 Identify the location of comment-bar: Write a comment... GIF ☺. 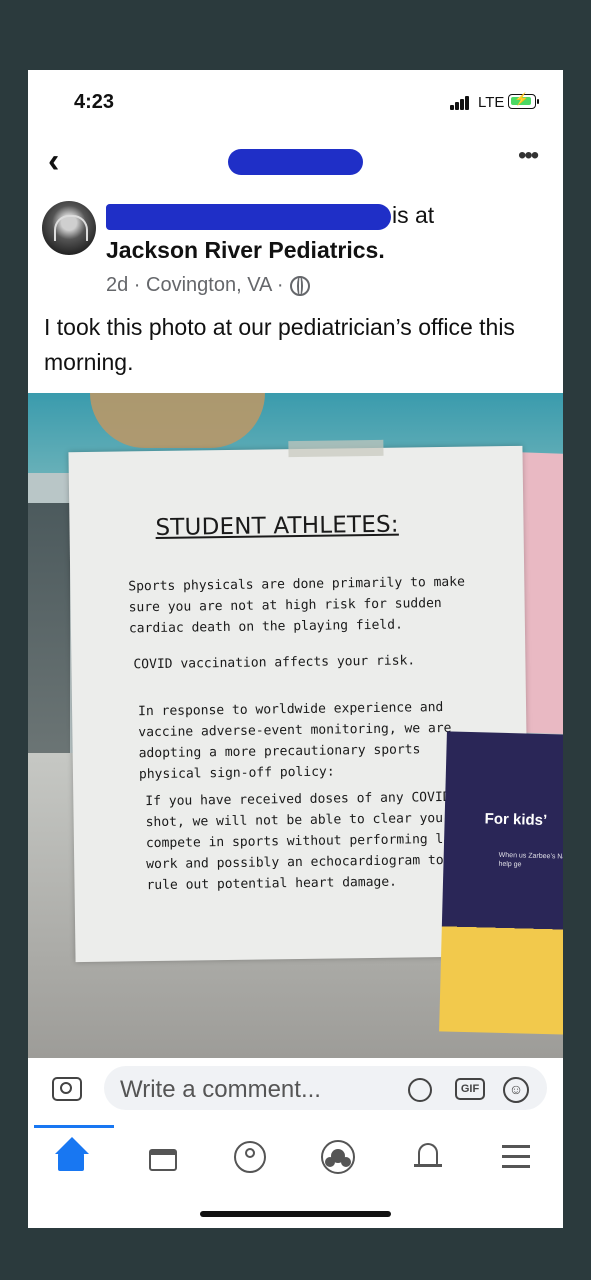
(295, 1088).